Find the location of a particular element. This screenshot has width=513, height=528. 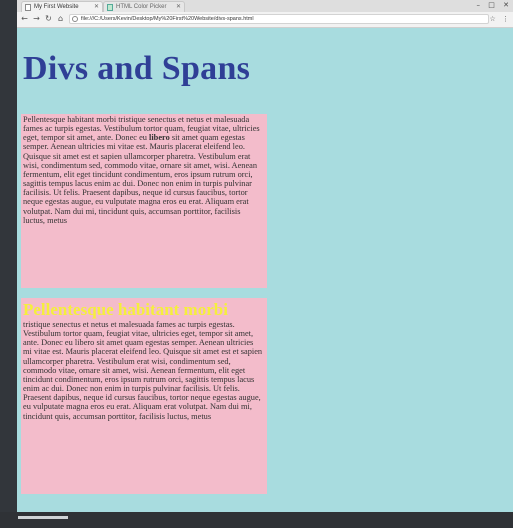

arrow-left-icon: ← is located at coordinates (24, 19).